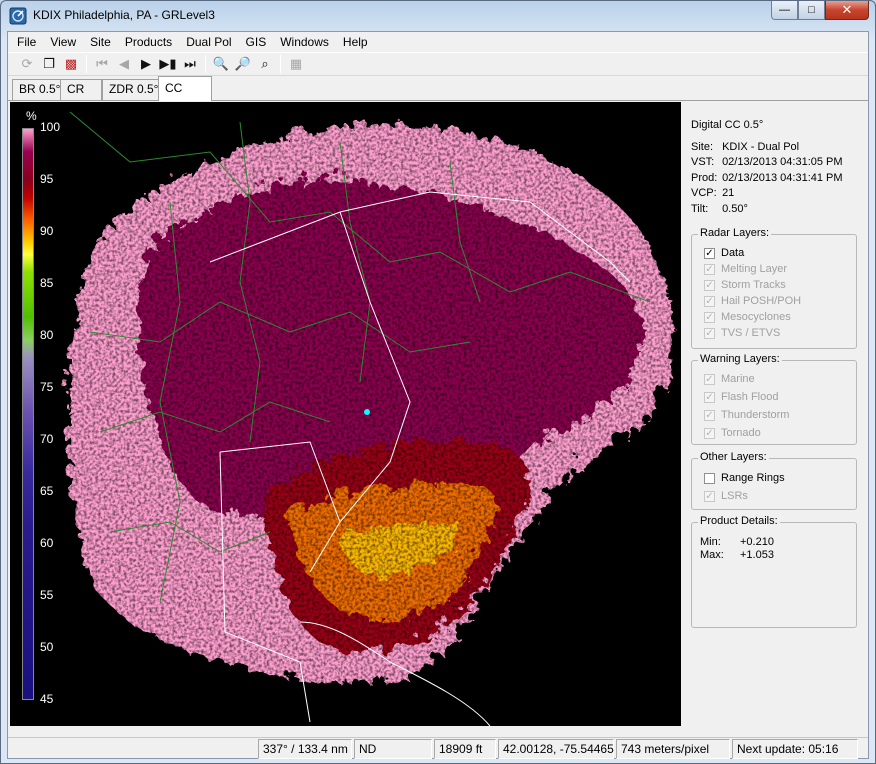  I want to click on layer-storm-tracks-checkbox: ✓ Storm Tracks, so click(745, 285).